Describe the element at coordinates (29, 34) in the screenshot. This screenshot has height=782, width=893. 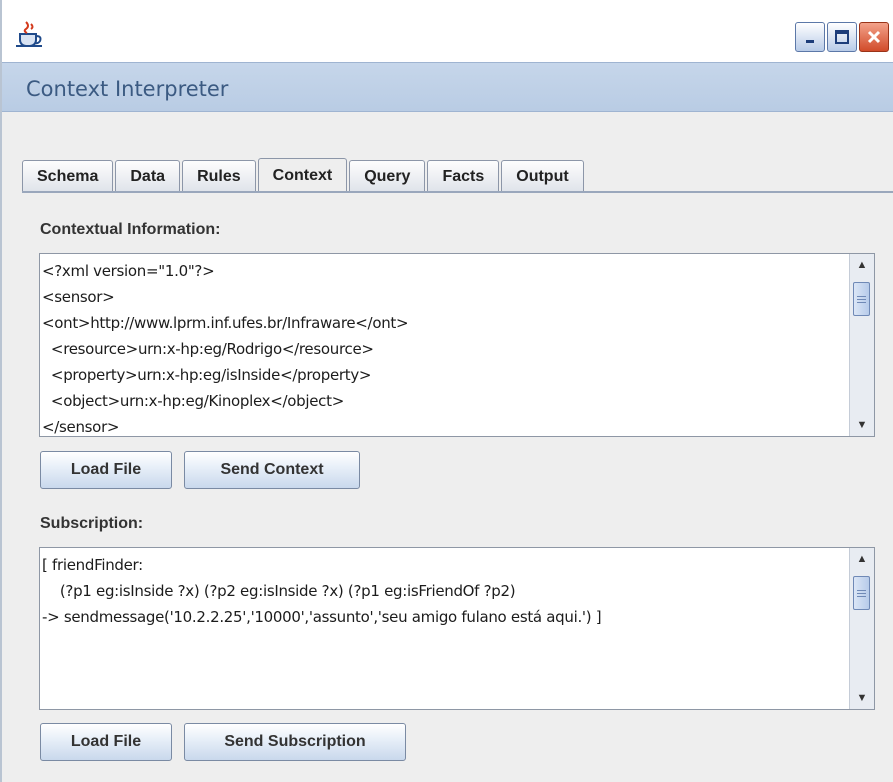
I see `java-cup-icon` at that location.